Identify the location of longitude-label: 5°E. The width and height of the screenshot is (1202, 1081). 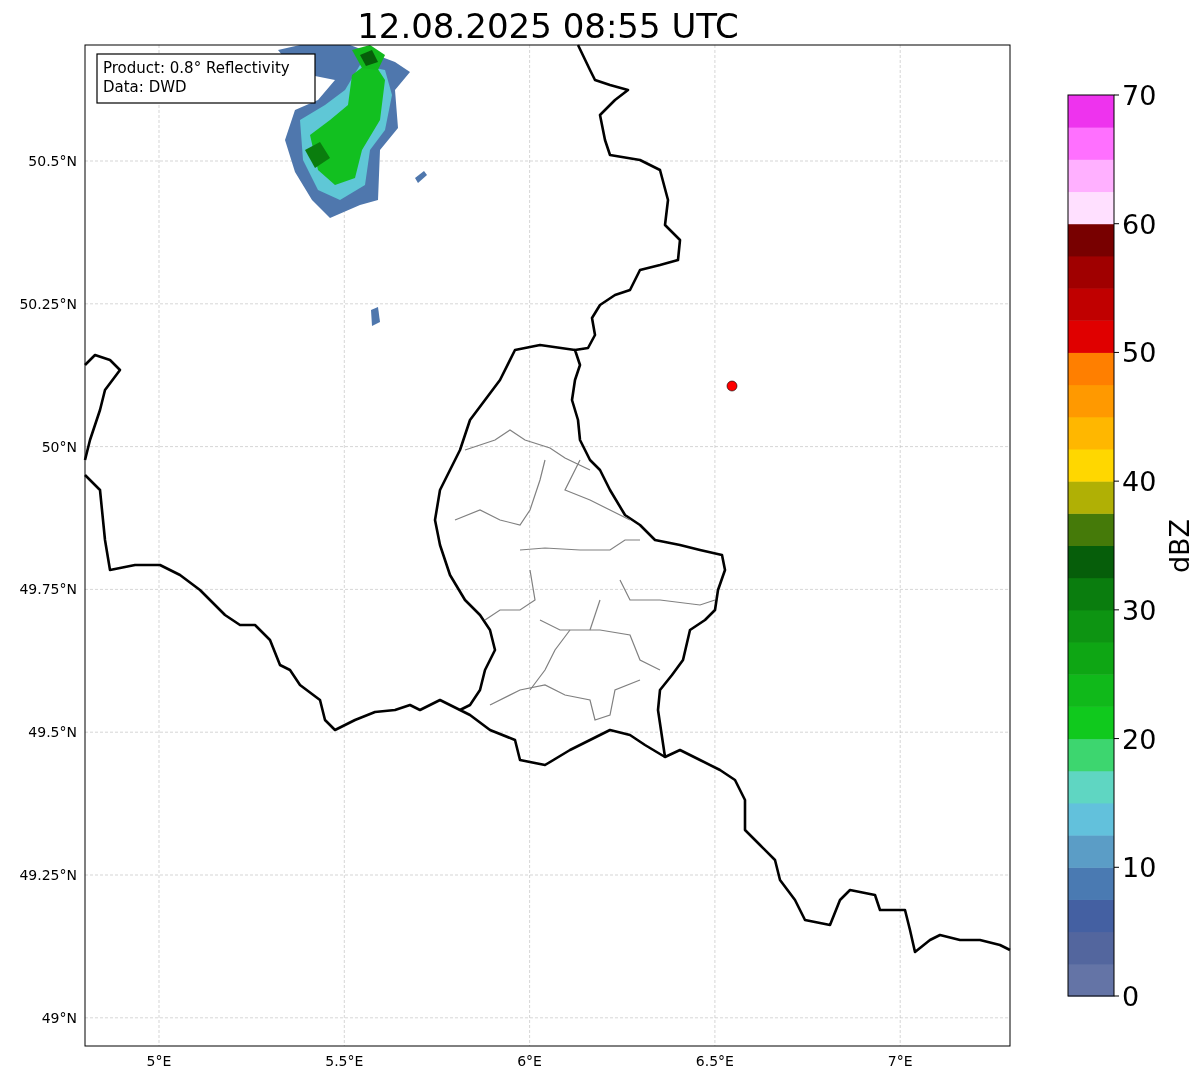
(159, 1061).